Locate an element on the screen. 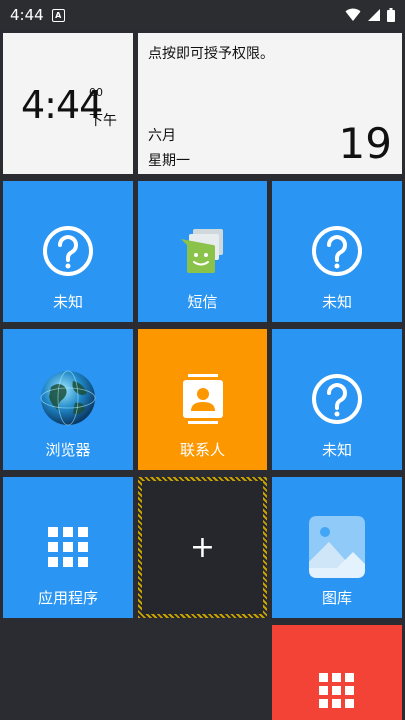  tile-browser: 浏览器 is located at coordinates (68, 399).